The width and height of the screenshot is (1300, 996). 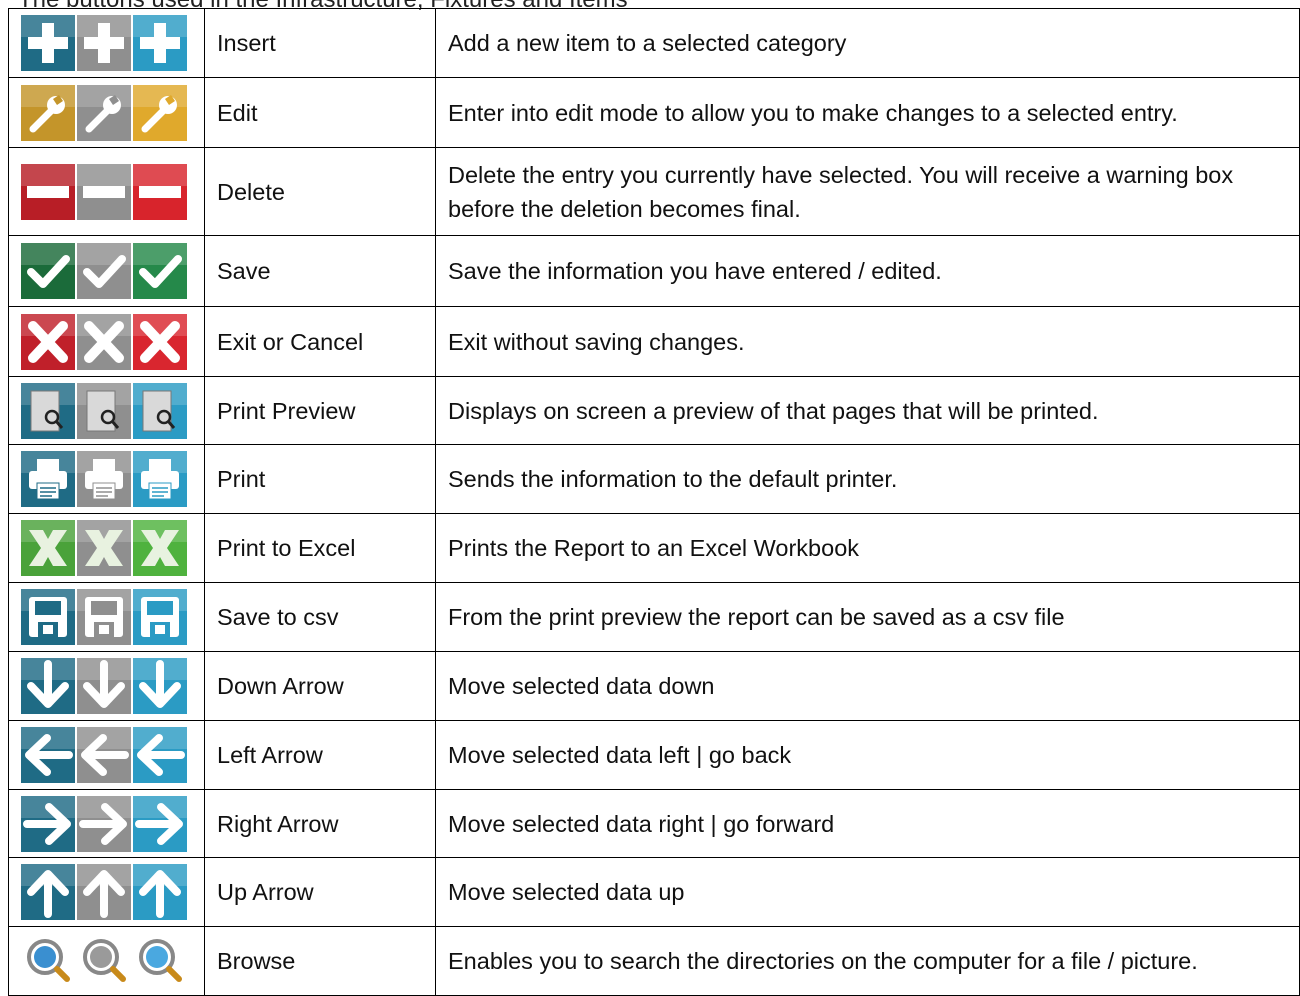 I want to click on button-name: Down Arrow, so click(x=320, y=686).